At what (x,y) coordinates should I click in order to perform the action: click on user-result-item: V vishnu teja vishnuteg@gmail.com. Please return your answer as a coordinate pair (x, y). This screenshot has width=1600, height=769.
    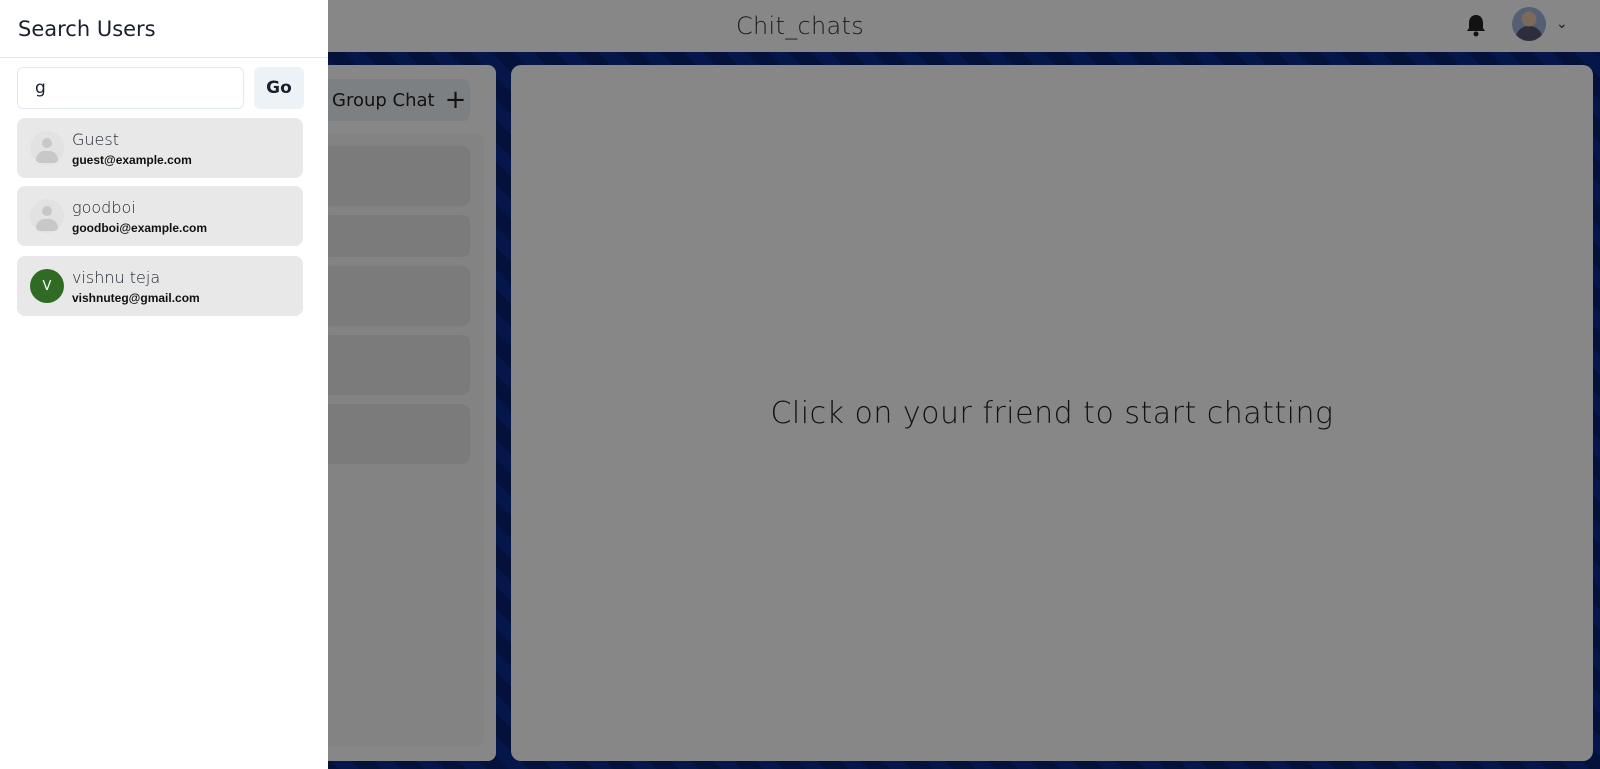
    Looking at the image, I should click on (160, 286).